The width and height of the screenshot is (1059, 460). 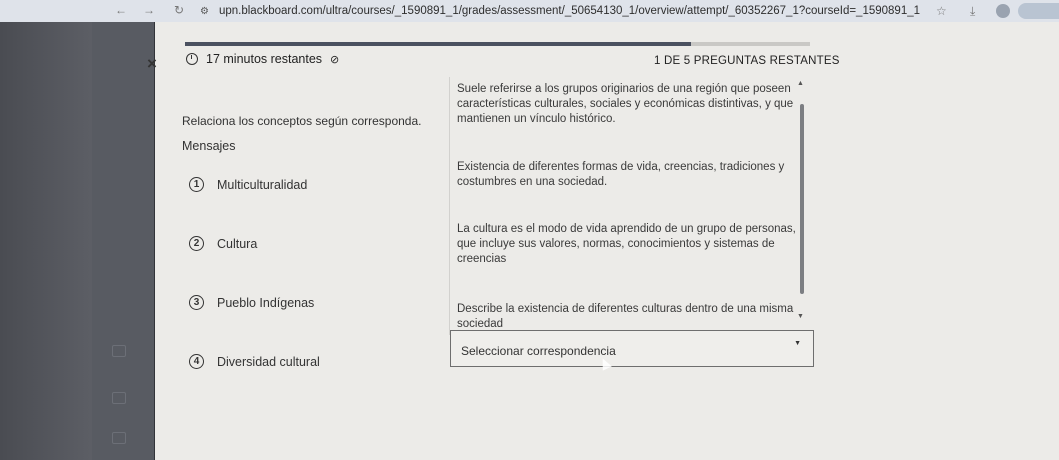 I want to click on download-icon: ⤓, so click(x=972, y=11).